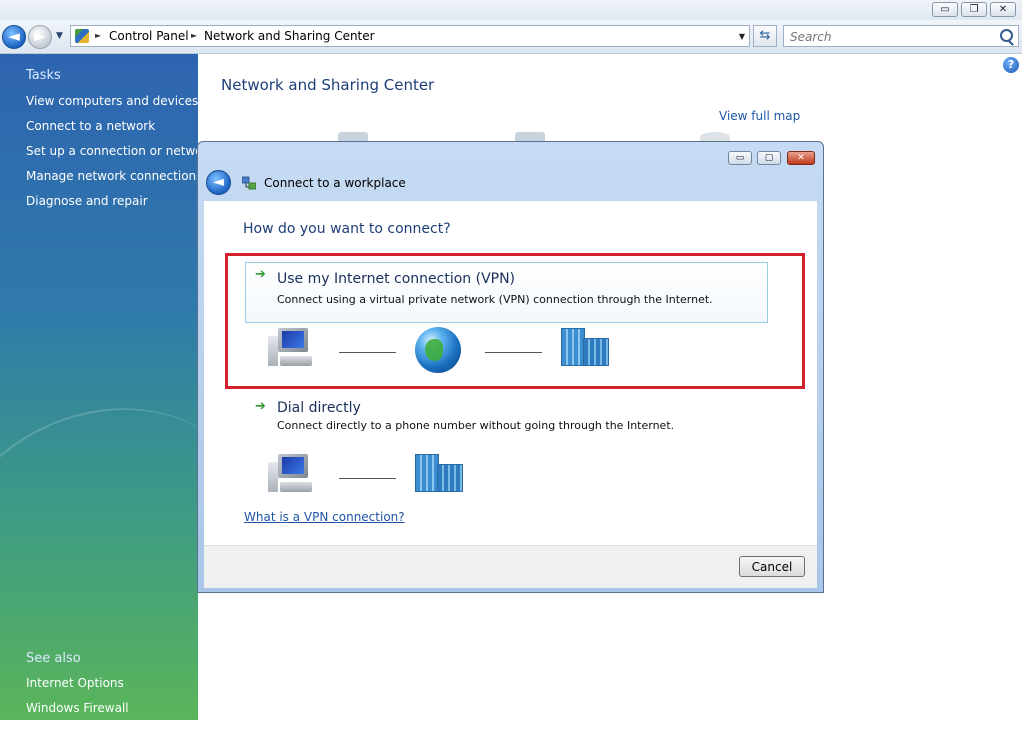  I want to click on sidebar-item-windows-firewall: Windows Firewall, so click(77, 708).